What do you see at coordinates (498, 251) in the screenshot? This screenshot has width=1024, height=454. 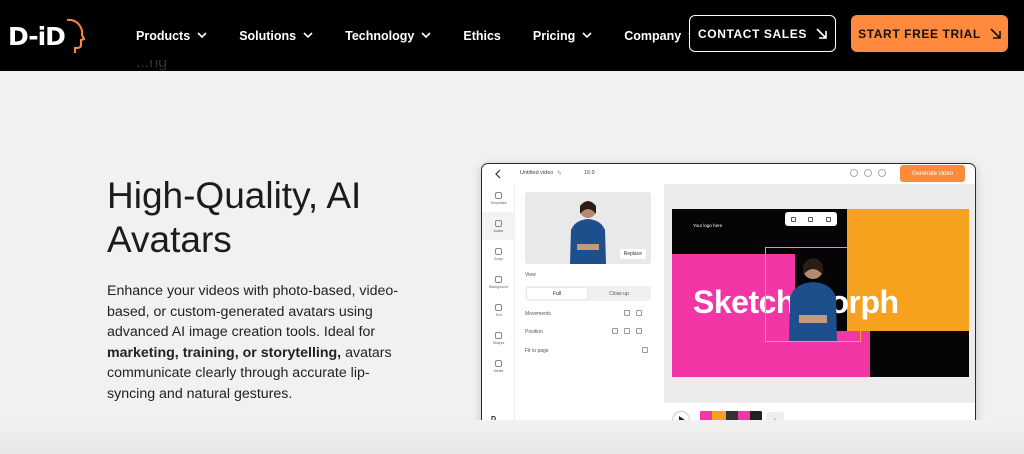 I see `script-icon` at bounding box center [498, 251].